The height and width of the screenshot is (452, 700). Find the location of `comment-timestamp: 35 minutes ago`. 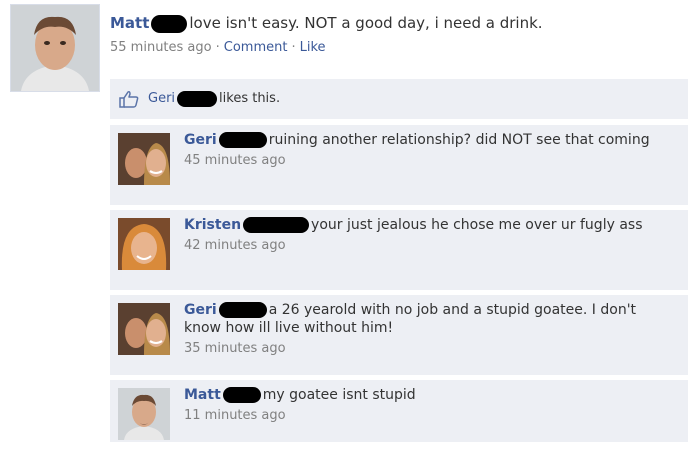

comment-timestamp: 35 minutes ago is located at coordinates (235, 348).